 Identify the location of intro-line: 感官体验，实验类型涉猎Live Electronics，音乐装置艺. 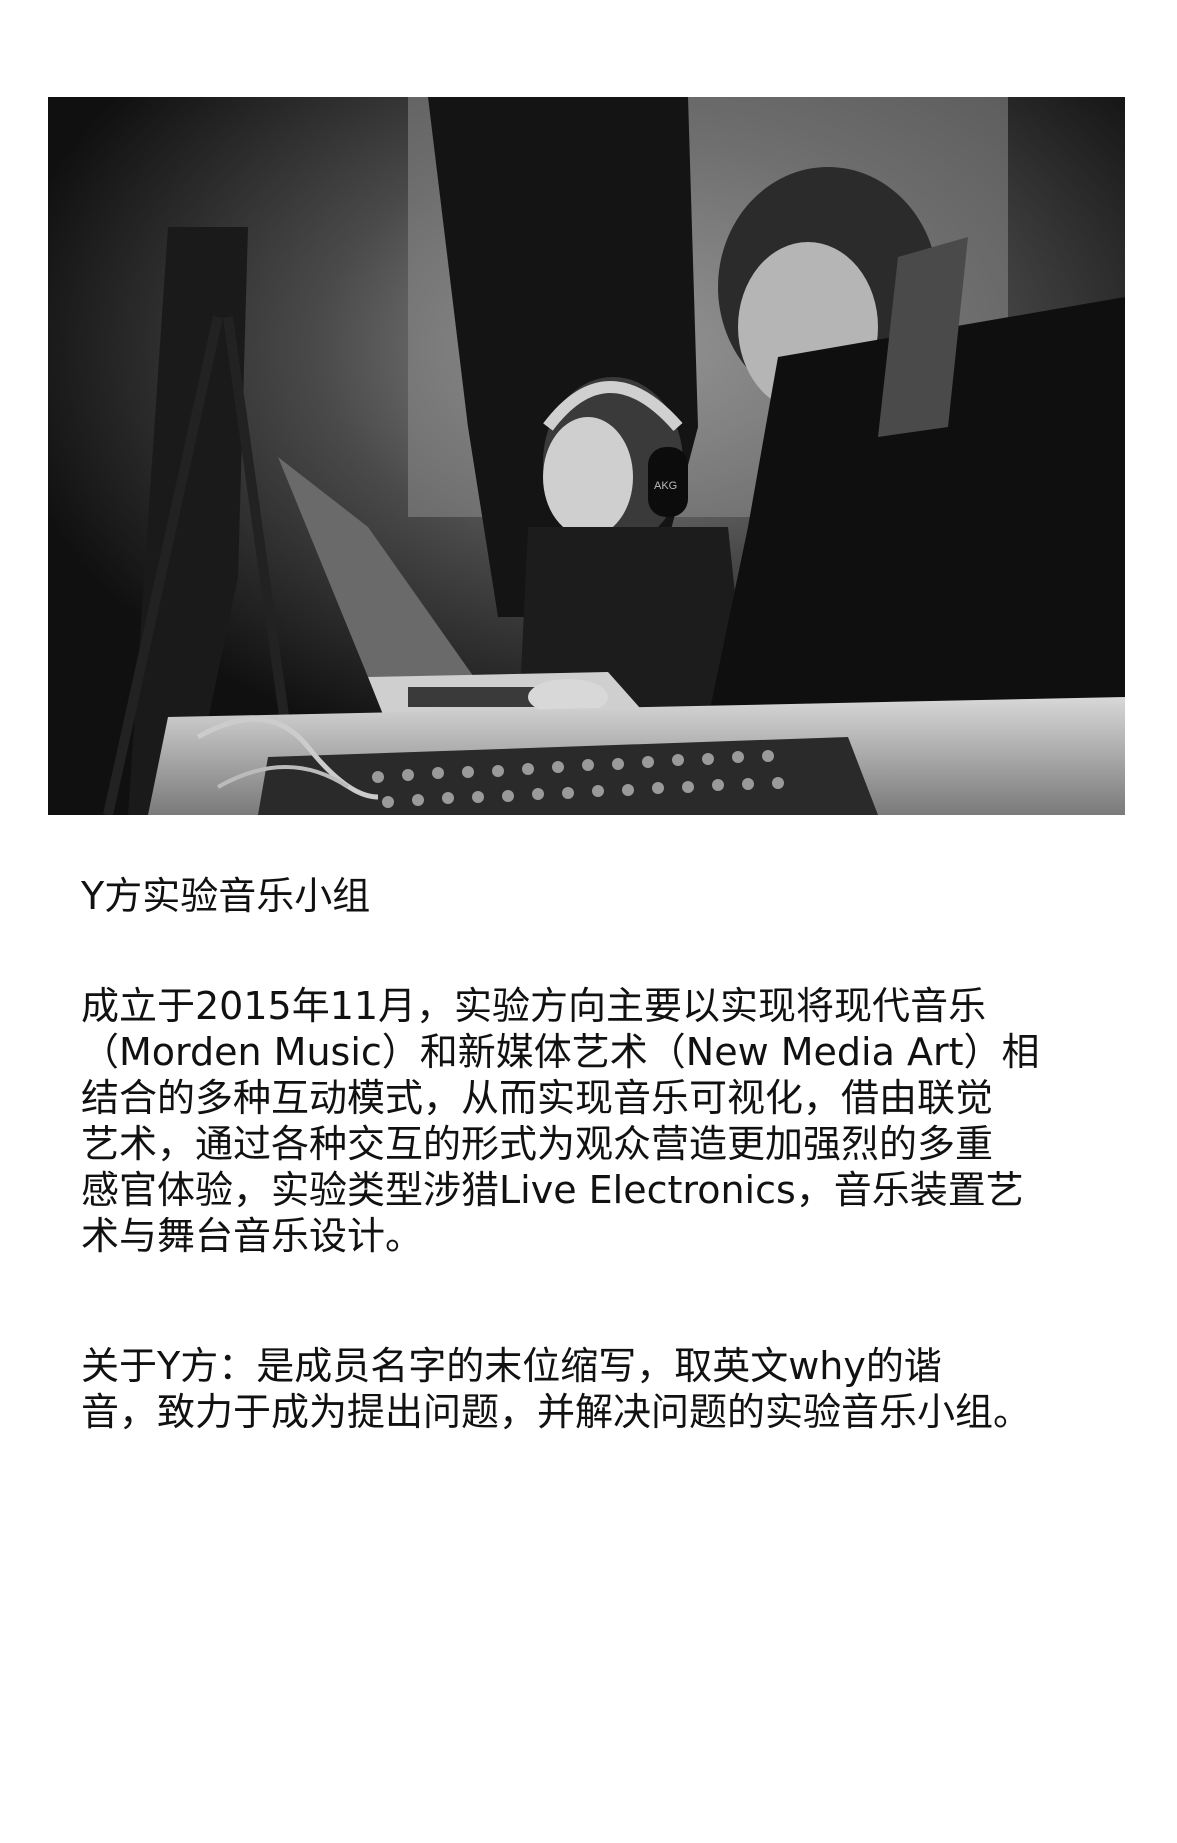
(552, 1190).